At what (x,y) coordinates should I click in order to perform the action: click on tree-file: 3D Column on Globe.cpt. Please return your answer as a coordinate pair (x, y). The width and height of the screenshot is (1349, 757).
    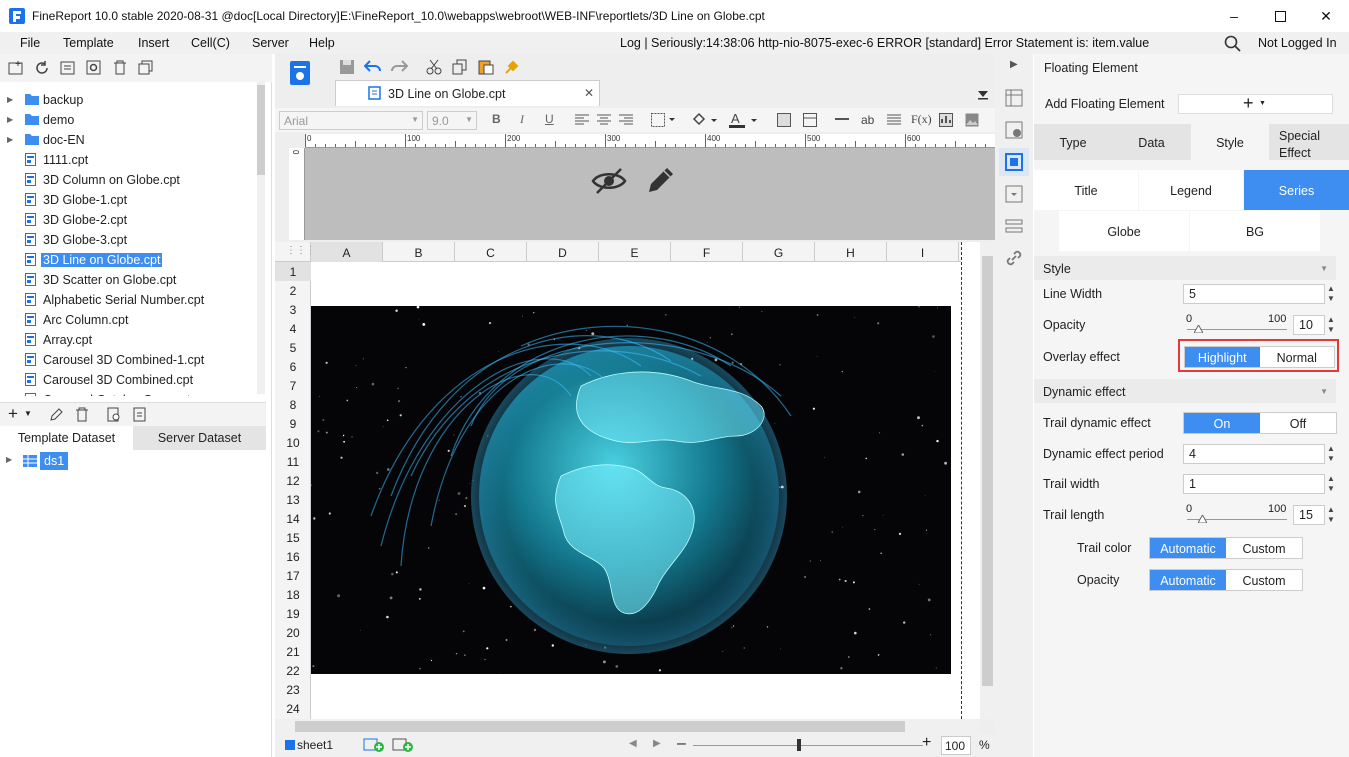
    Looking at the image, I should click on (127, 180).